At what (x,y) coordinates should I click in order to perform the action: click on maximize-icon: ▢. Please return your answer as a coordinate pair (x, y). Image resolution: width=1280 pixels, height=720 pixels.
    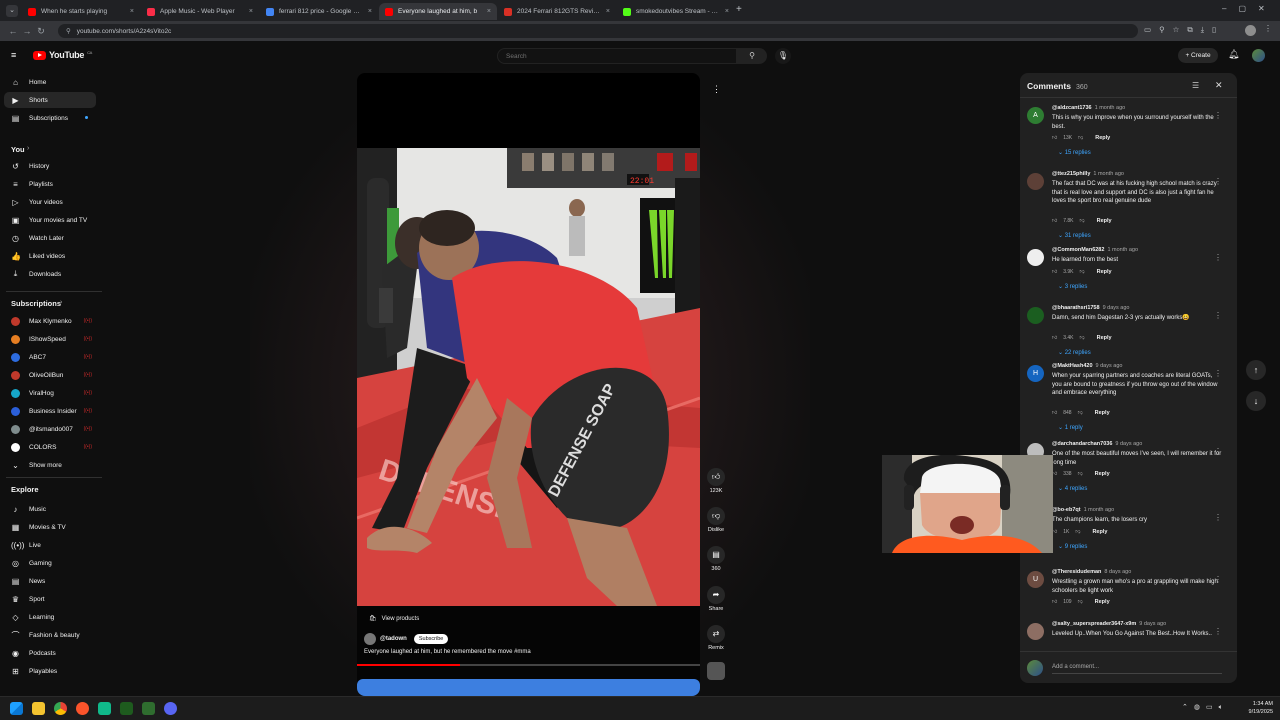
    Looking at the image, I should click on (1248, 8).